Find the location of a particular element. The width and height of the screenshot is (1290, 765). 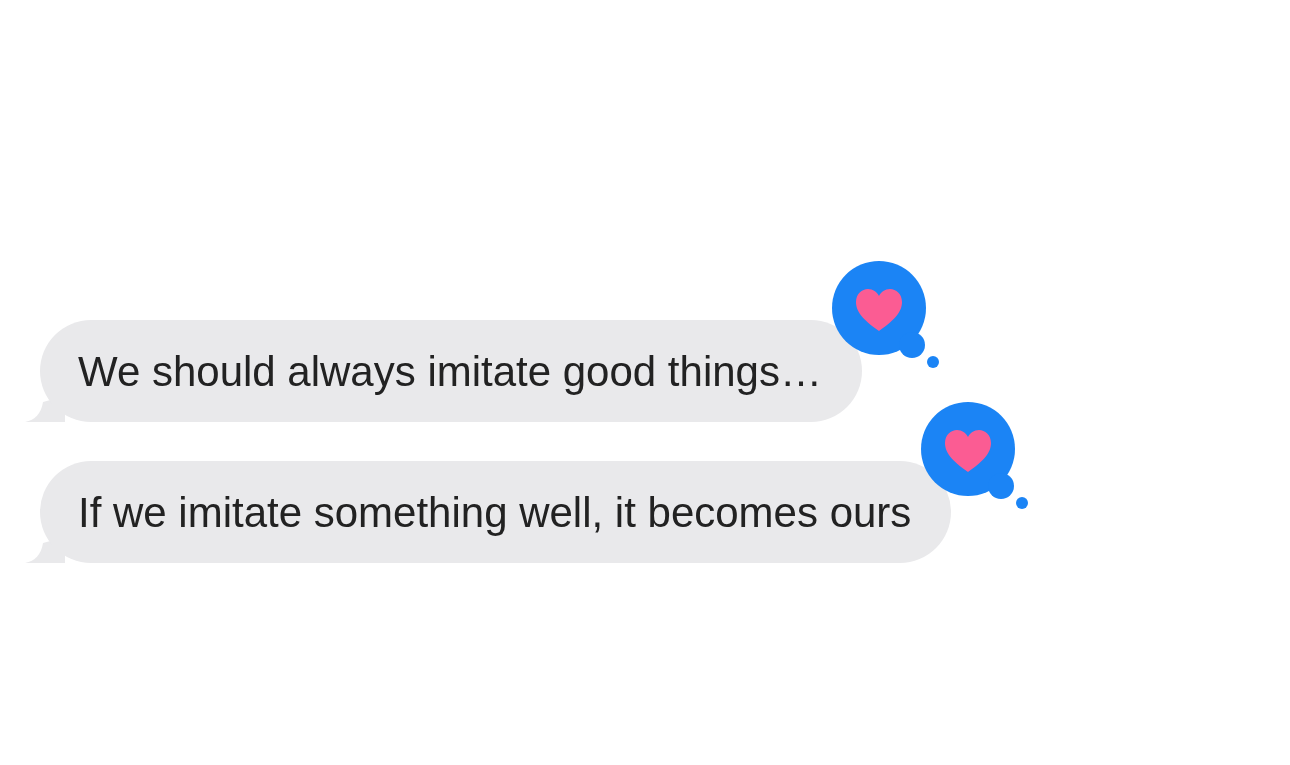

message-text: If we imitate something well, it becomes ours is located at coordinates (495, 512).